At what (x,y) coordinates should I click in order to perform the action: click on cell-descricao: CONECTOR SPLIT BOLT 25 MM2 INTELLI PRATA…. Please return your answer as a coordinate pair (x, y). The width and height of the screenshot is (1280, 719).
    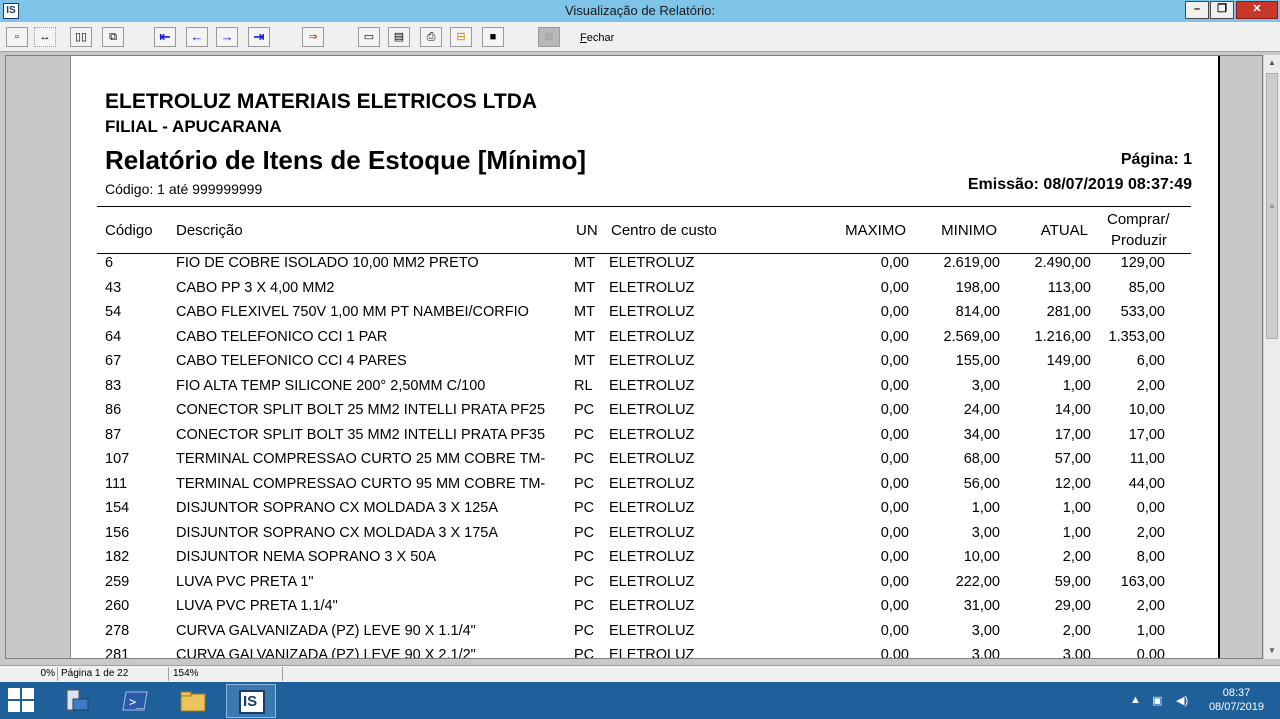
    Looking at the image, I should click on (361, 410).